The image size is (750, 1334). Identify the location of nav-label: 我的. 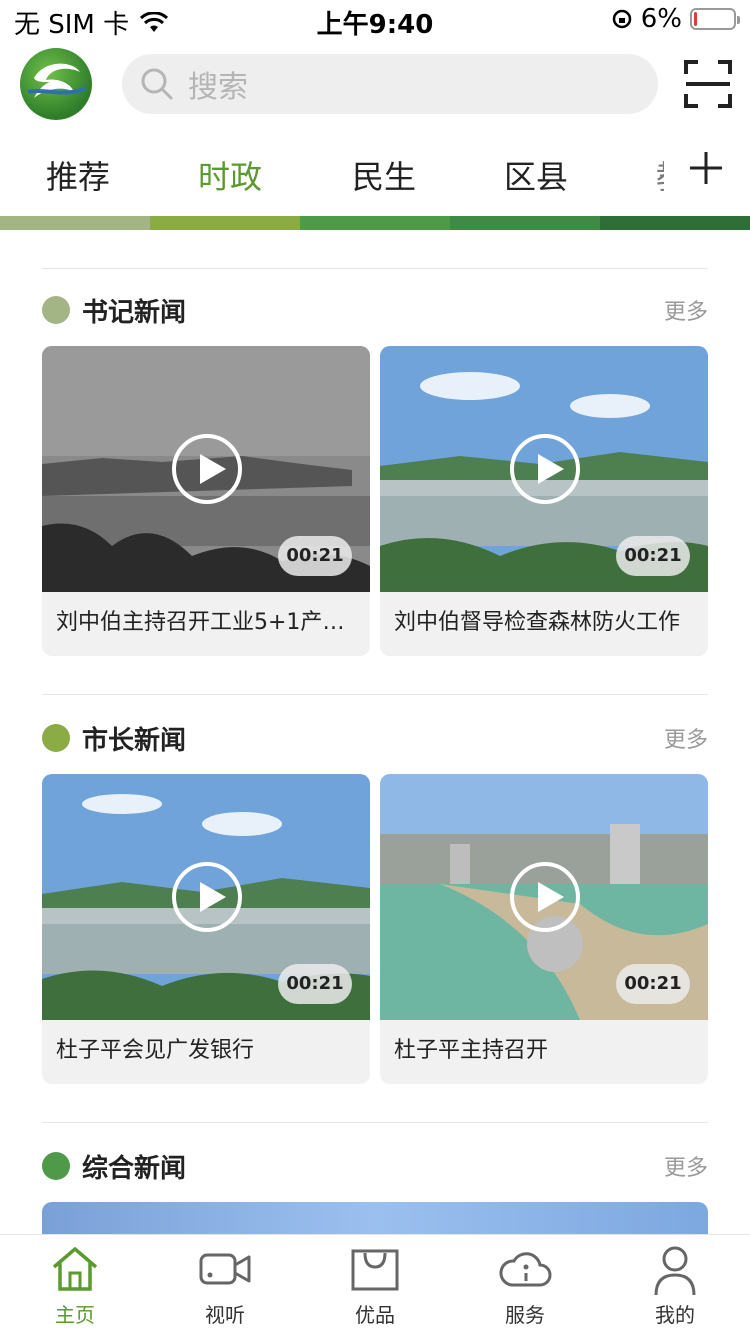
(675, 1315).